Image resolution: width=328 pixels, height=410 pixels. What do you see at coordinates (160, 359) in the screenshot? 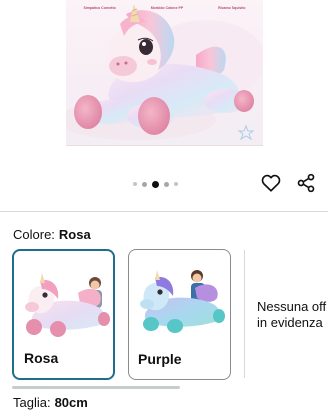
I see `color-option-name: Purple` at bounding box center [160, 359].